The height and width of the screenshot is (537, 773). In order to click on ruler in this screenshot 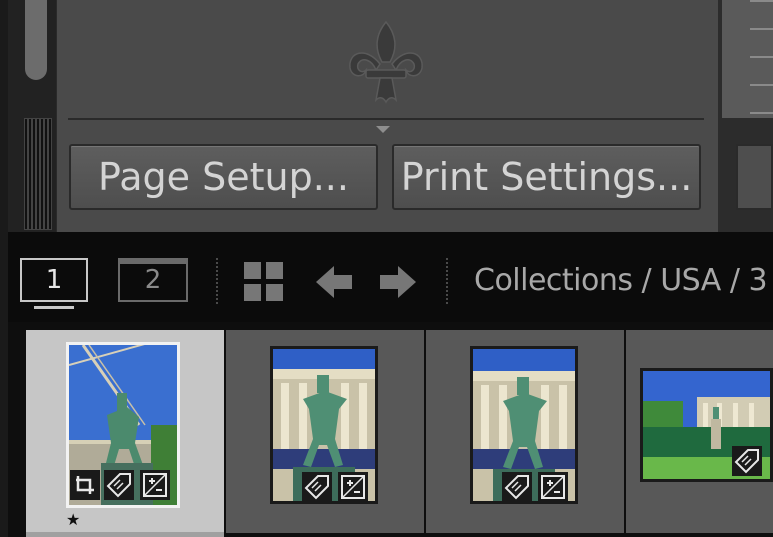, I will do `click(761, 59)`.